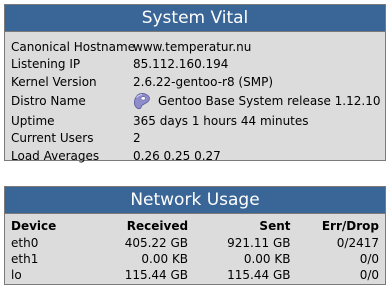 This screenshot has width=392, height=290. What do you see at coordinates (267, 259) in the screenshot?
I see `sent-cell: 0.00 KB` at bounding box center [267, 259].